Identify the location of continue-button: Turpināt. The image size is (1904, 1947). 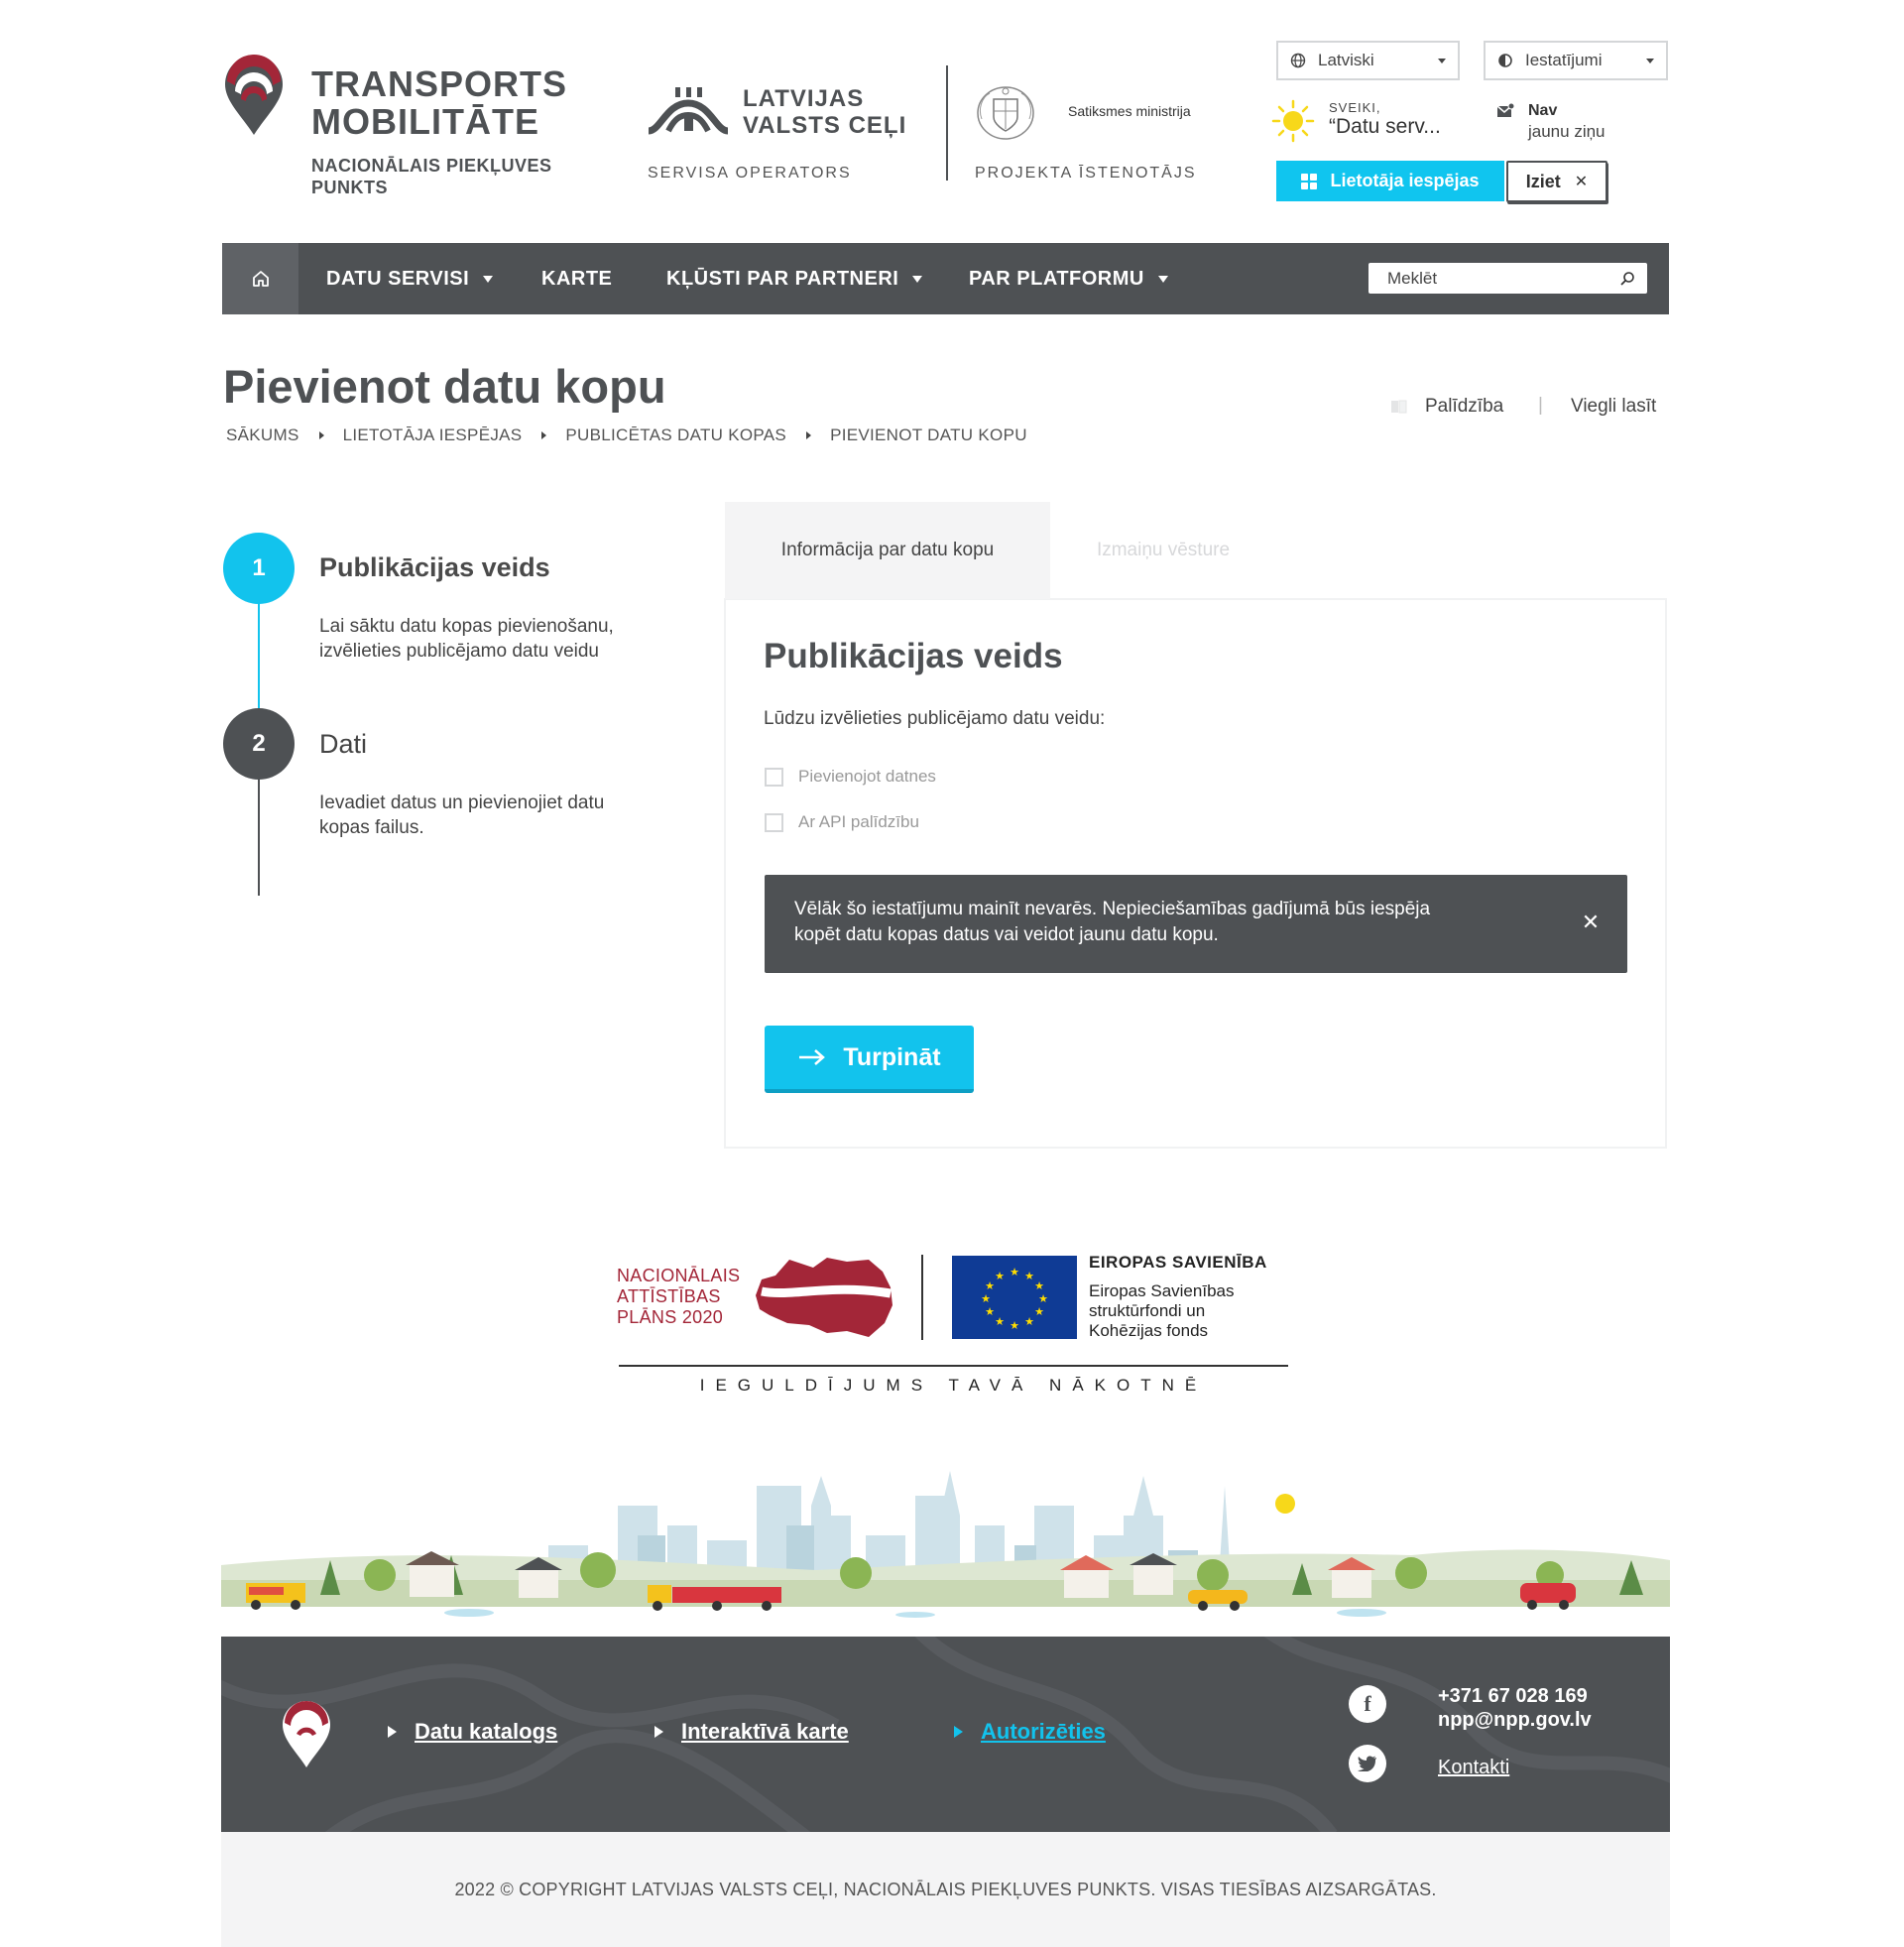
(869, 1059).